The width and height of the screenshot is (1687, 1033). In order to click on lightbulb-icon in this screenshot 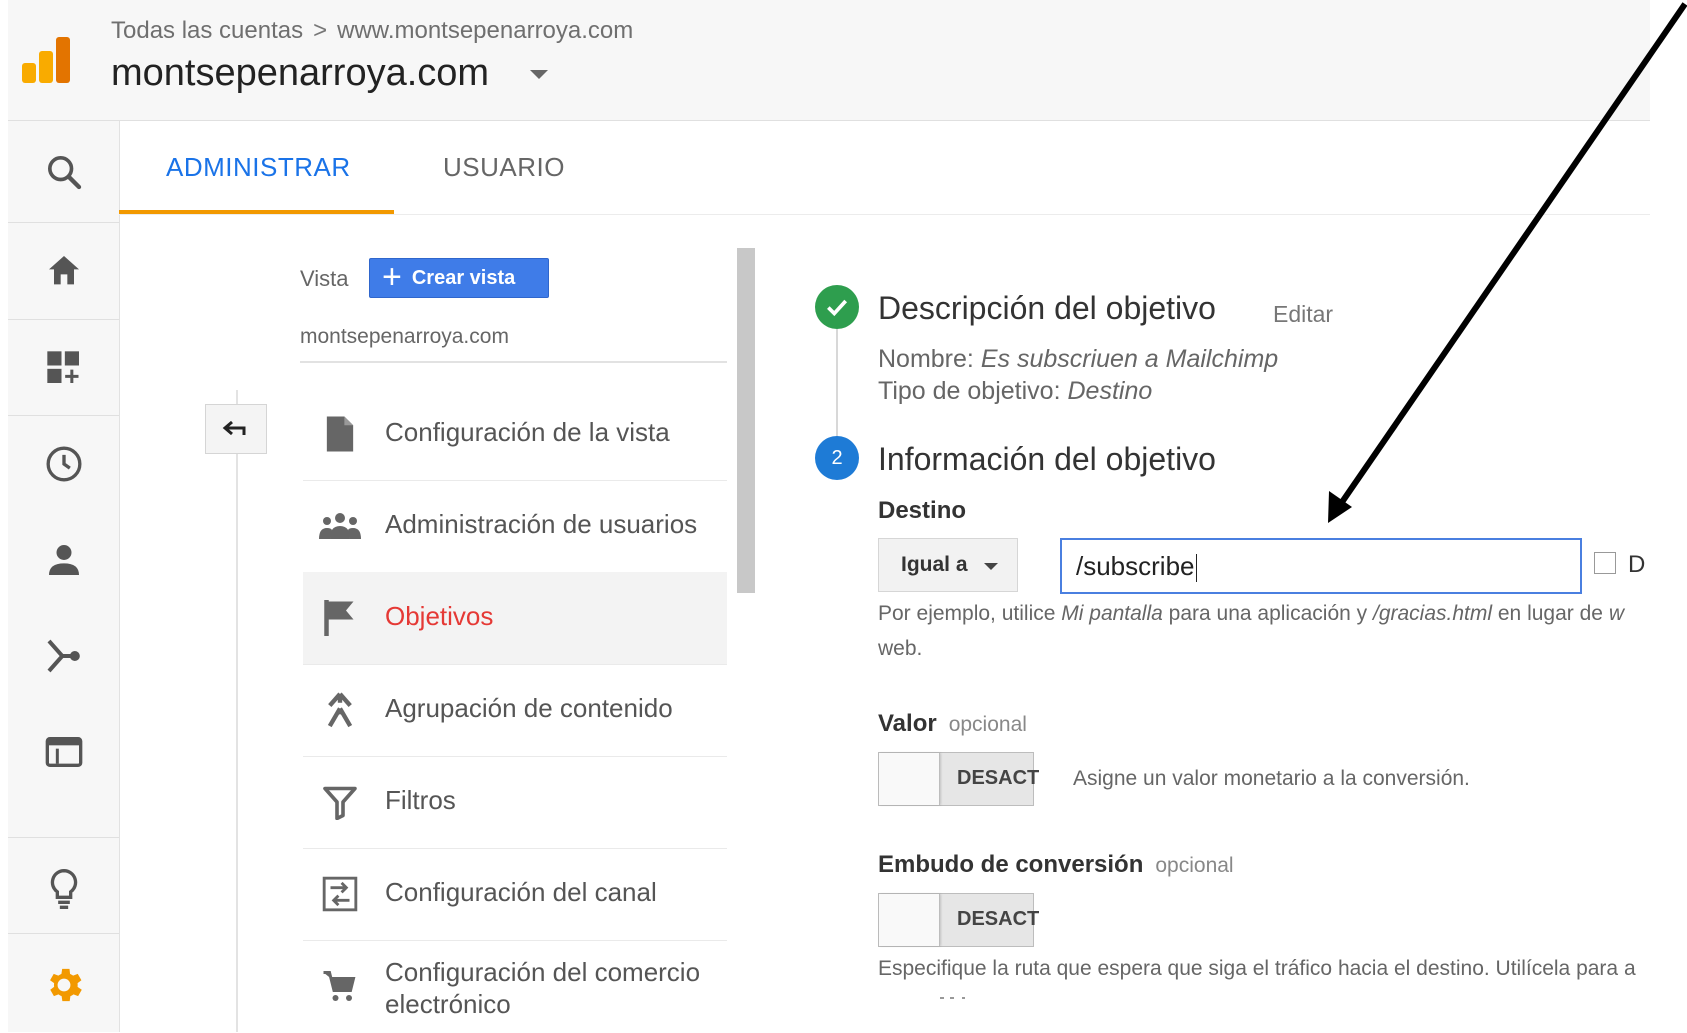, I will do `click(63, 889)`.